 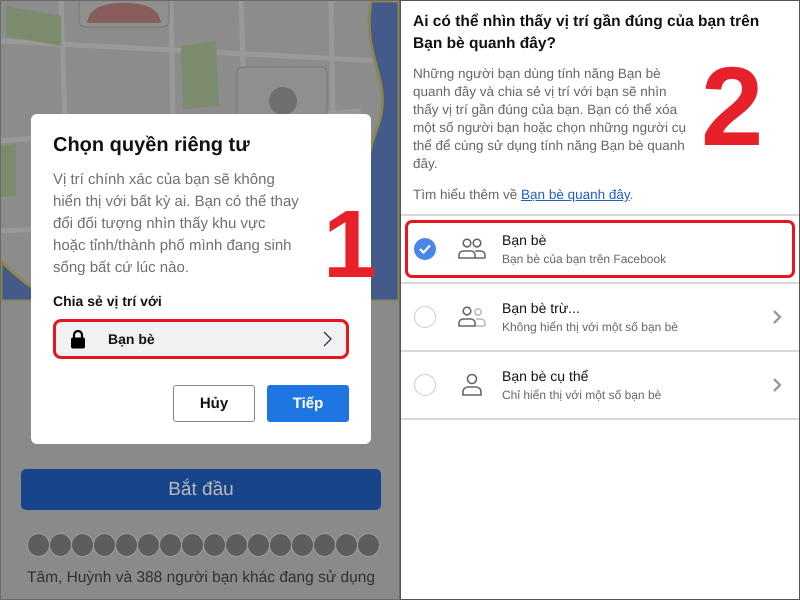 I want to click on radio-checked, so click(x=425, y=249).